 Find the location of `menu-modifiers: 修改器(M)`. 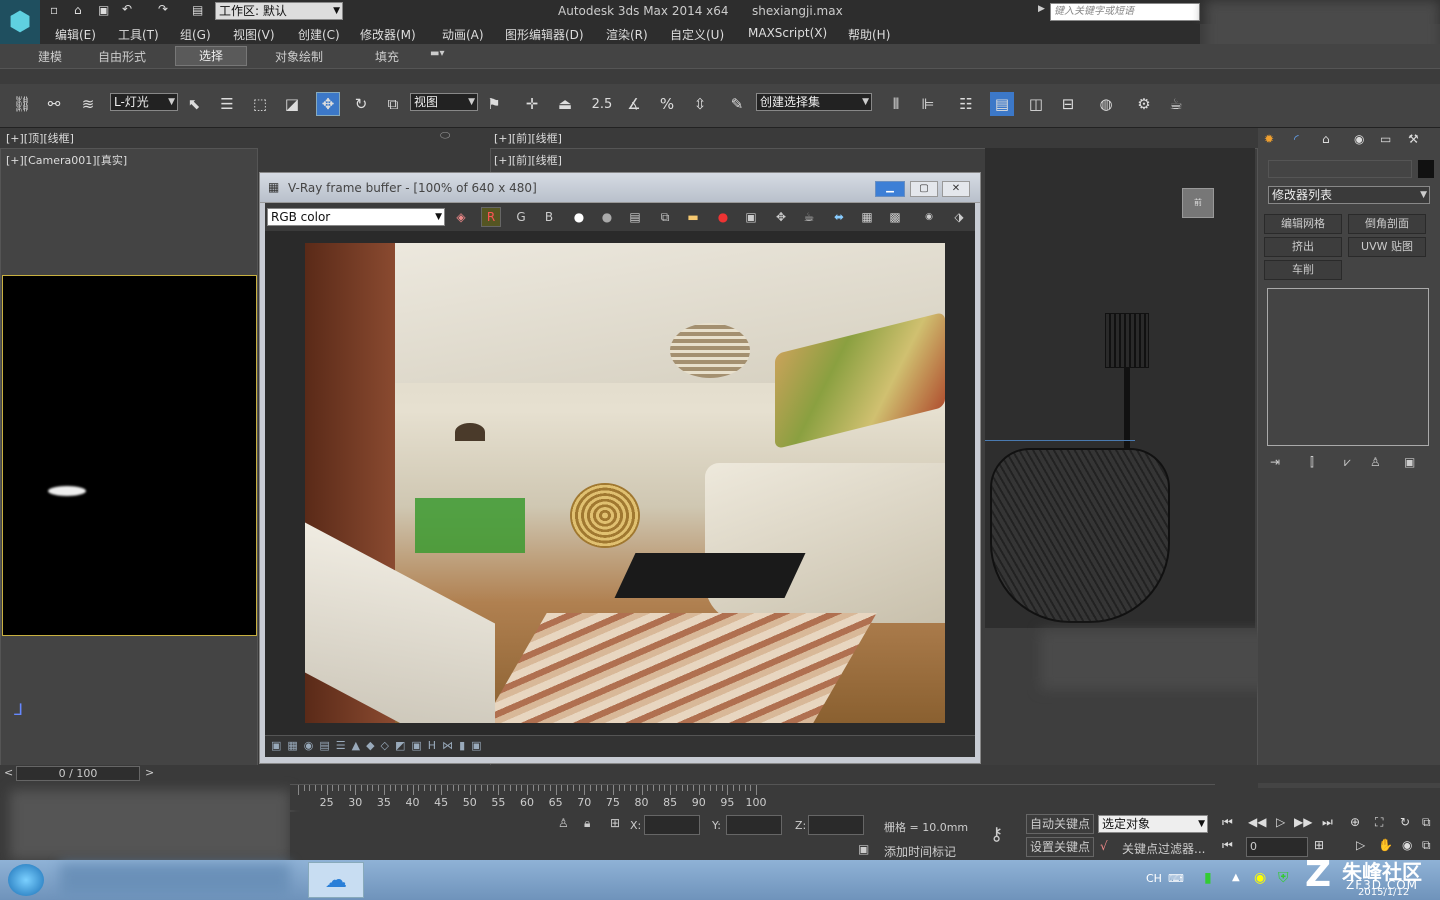

menu-modifiers: 修改器(M) is located at coordinates (388, 34).